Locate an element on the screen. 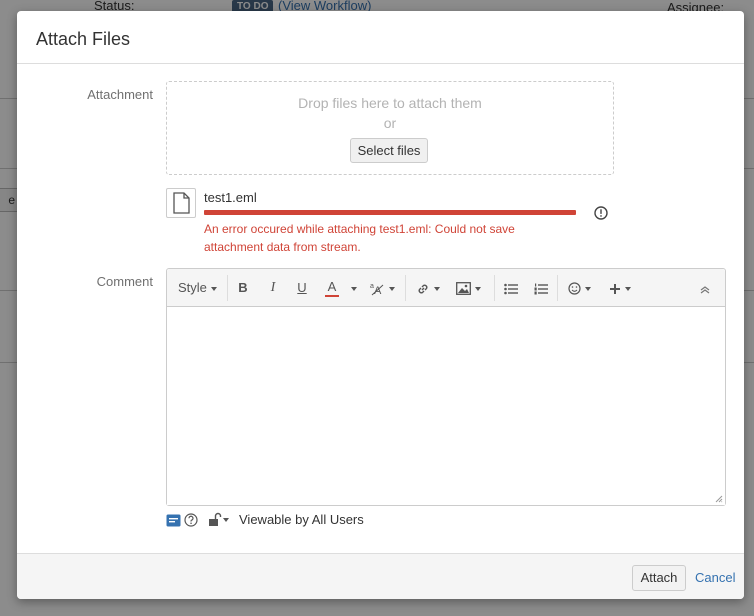 This screenshot has height=616, width=754. style-dropdown-label: Style is located at coordinates (192, 287).